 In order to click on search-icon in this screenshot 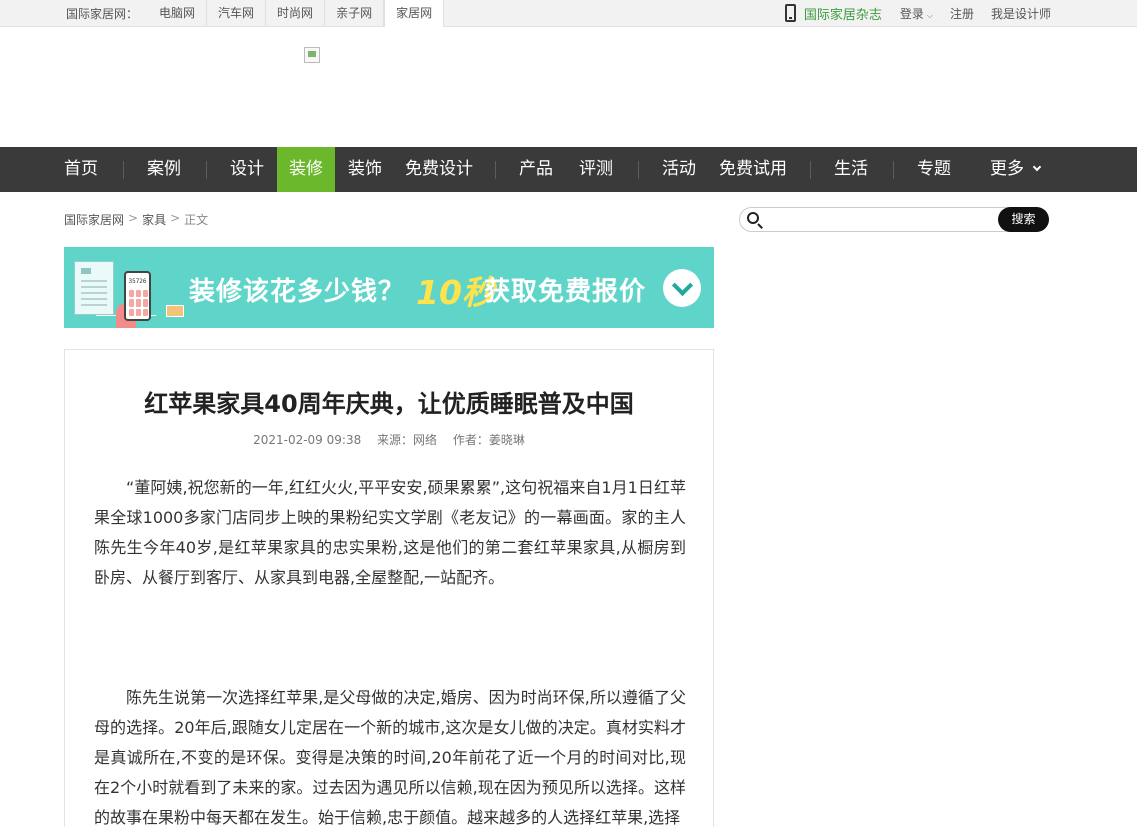, I will do `click(753, 218)`.